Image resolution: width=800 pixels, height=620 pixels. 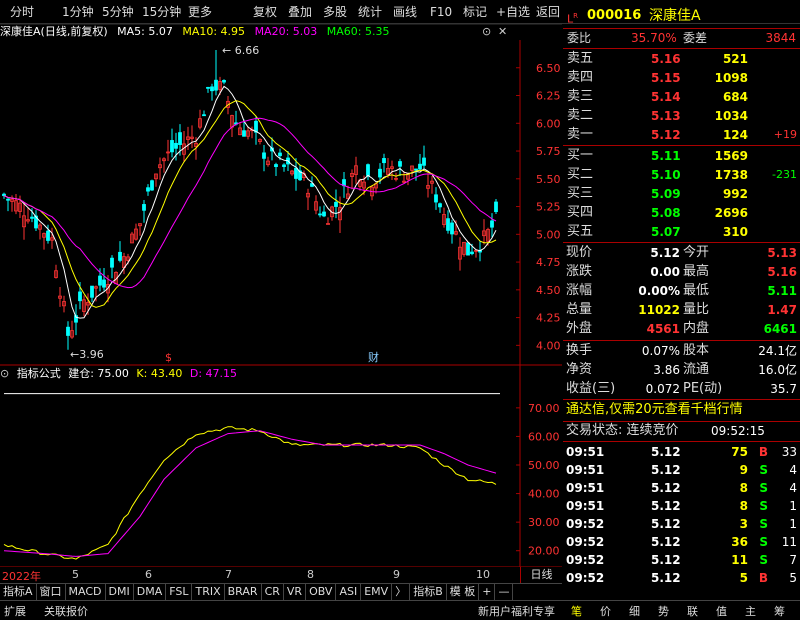 What do you see at coordinates (681, 194) in the screenshot?
I see `bid-row: 买三 5.09 992` at bounding box center [681, 194].